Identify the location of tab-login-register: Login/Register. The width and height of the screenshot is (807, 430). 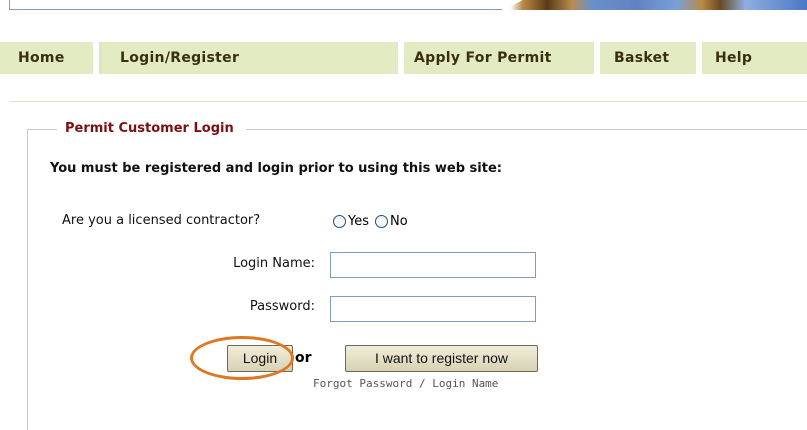
(250, 58).